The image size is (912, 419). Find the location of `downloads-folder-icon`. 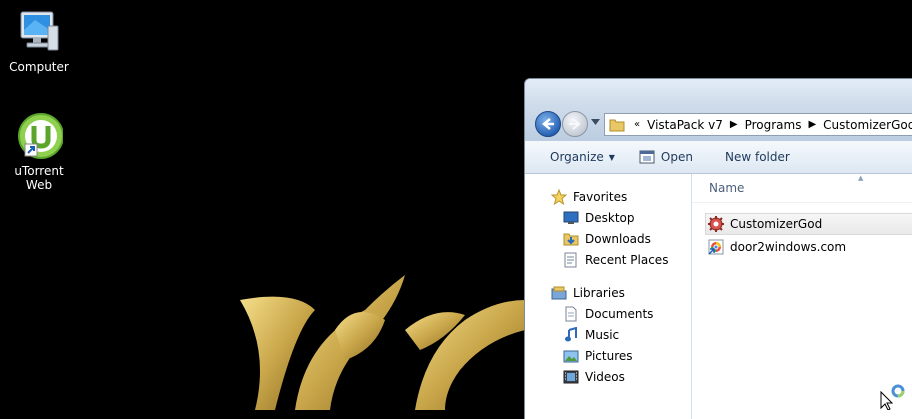

downloads-folder-icon is located at coordinates (571, 239).